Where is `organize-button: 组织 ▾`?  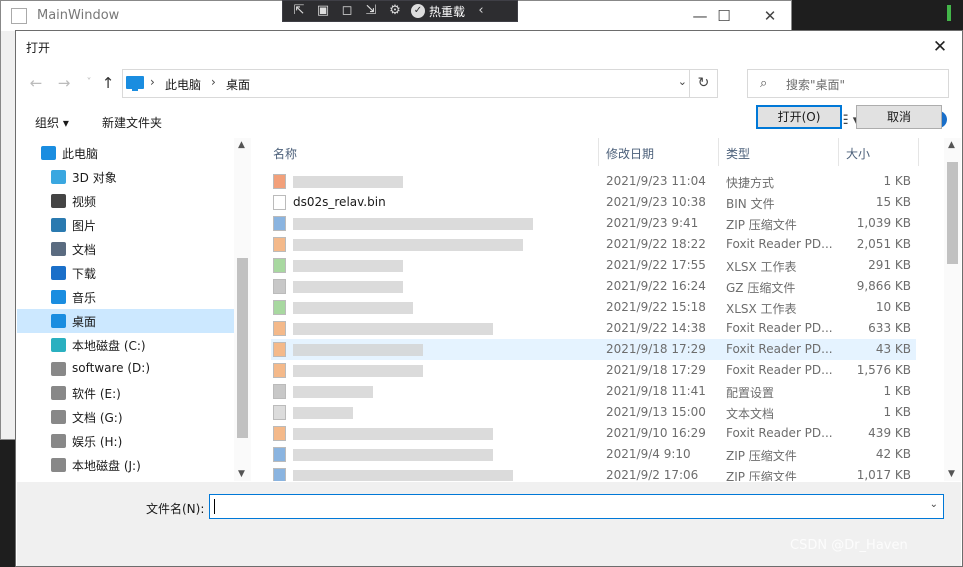 organize-button: 组织 ▾ is located at coordinates (52, 122).